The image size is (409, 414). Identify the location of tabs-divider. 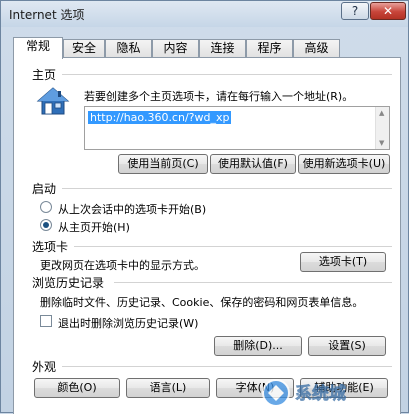
(233, 246).